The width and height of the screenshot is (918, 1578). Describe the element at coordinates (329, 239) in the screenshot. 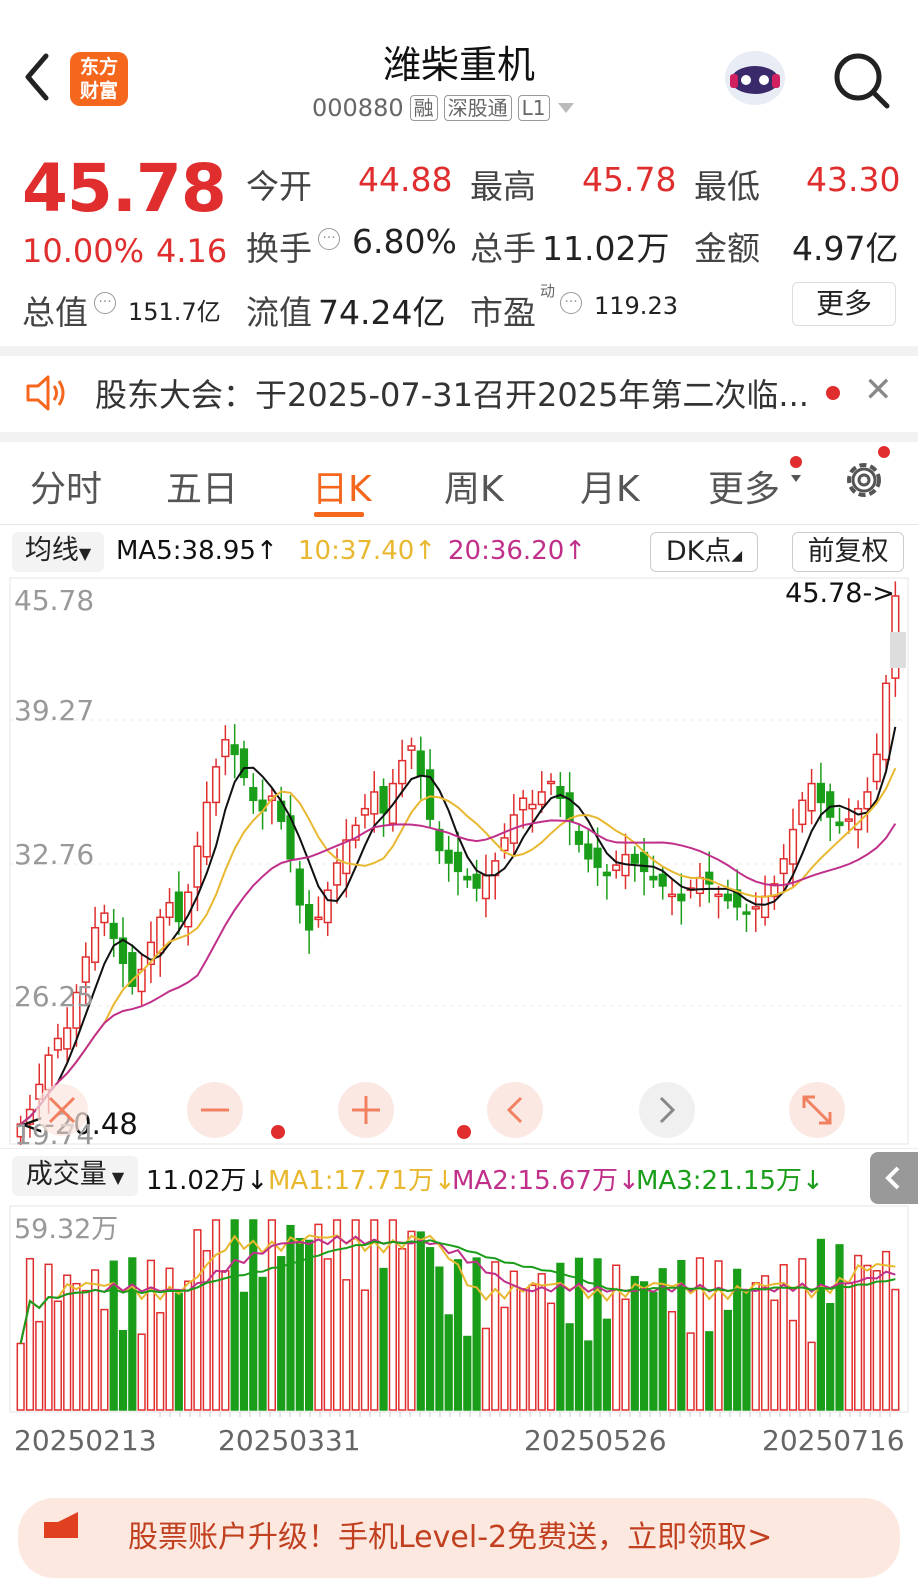

I see `turnover-info-icon: ···` at that location.